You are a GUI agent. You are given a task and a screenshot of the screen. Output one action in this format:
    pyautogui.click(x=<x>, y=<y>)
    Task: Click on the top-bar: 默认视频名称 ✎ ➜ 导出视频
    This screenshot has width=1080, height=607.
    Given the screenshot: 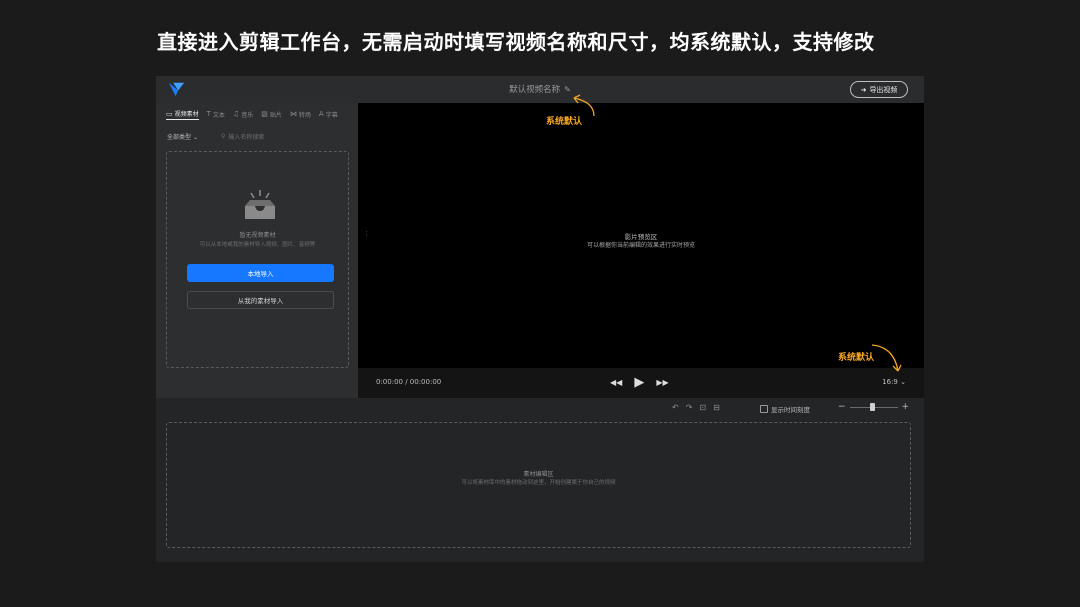 What is the action you would take?
    pyautogui.click(x=540, y=89)
    